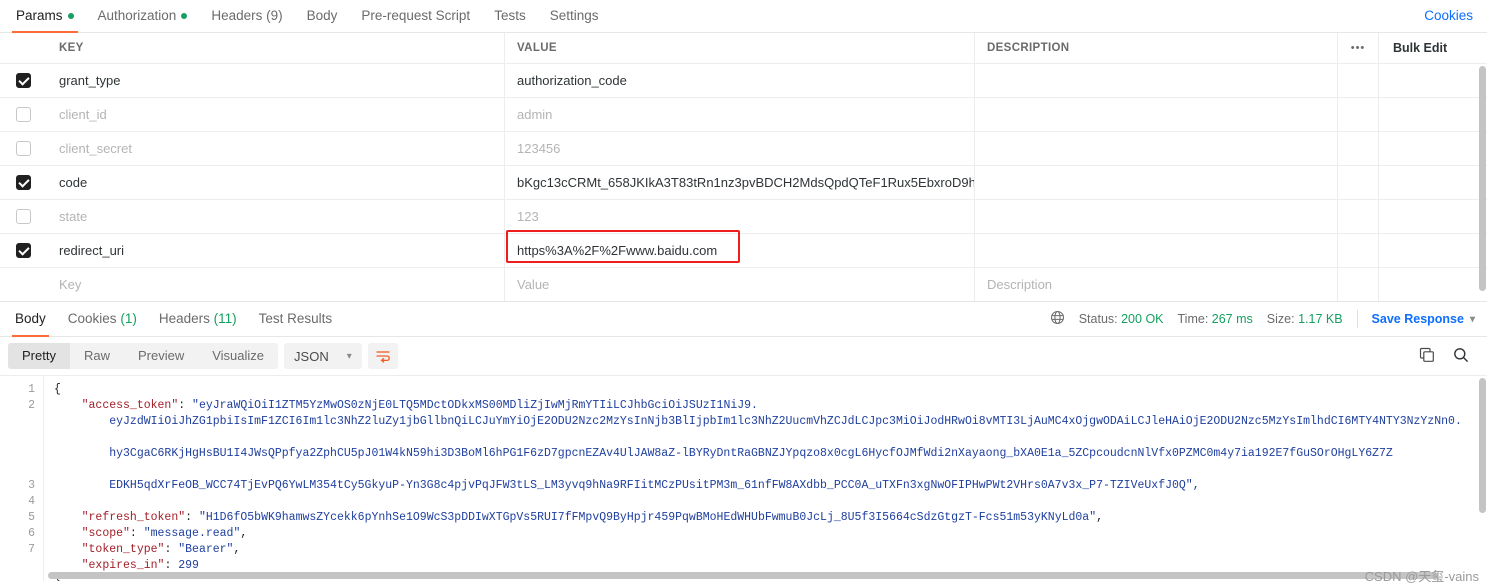 The height and width of the screenshot is (587, 1487). What do you see at coordinates (1421, 576) in the screenshot?
I see `watermark: CSDN @天玺-vains` at bounding box center [1421, 576].